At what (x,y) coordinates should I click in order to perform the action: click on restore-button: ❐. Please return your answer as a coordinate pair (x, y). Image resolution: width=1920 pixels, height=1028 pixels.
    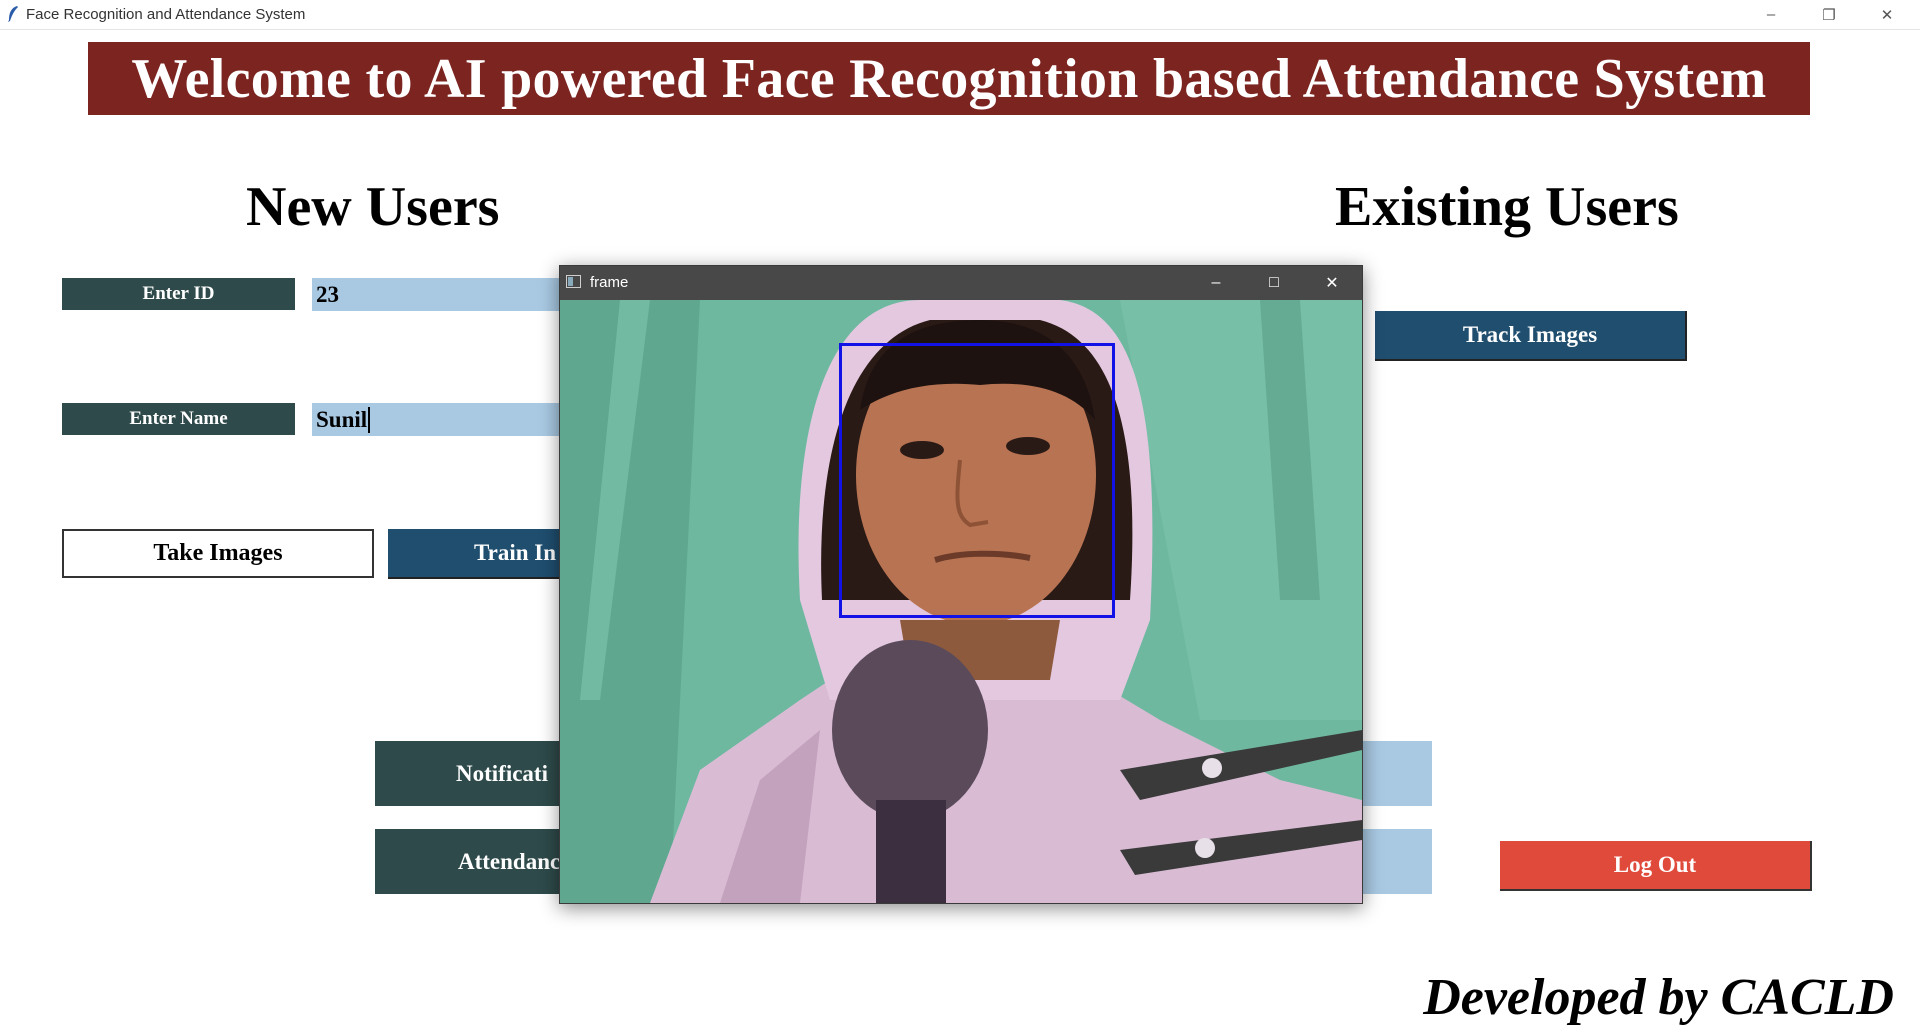
    Looking at the image, I should click on (1829, 14).